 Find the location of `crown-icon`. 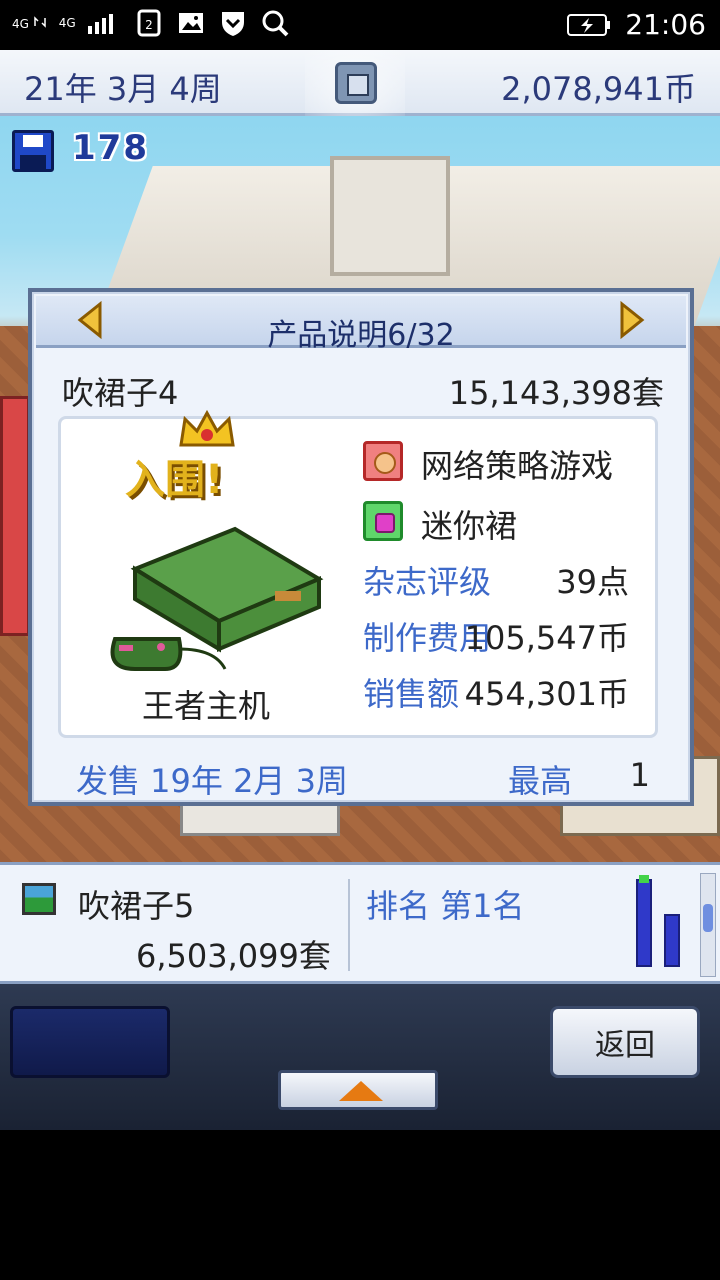

crown-icon is located at coordinates (207, 428).